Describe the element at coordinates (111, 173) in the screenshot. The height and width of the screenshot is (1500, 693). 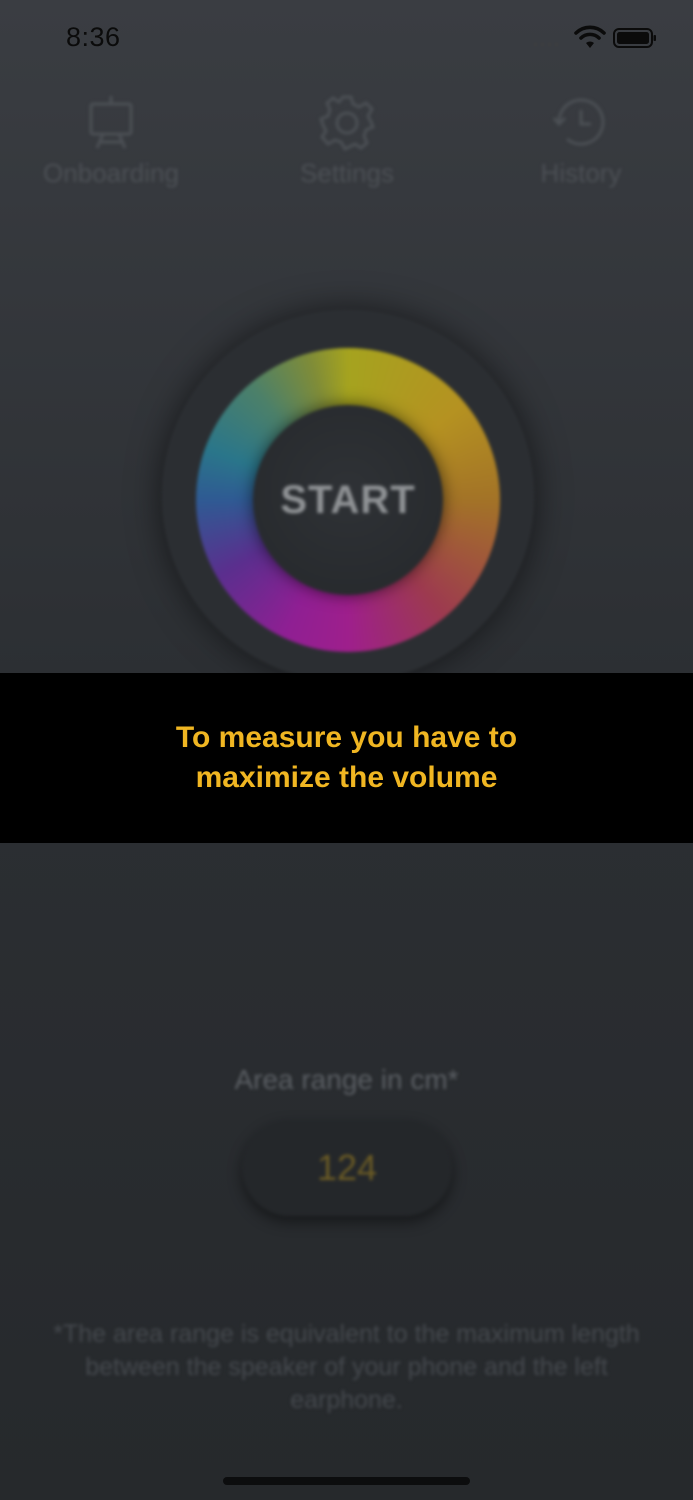
I see `nav-onboarding-label: Onboarding` at that location.